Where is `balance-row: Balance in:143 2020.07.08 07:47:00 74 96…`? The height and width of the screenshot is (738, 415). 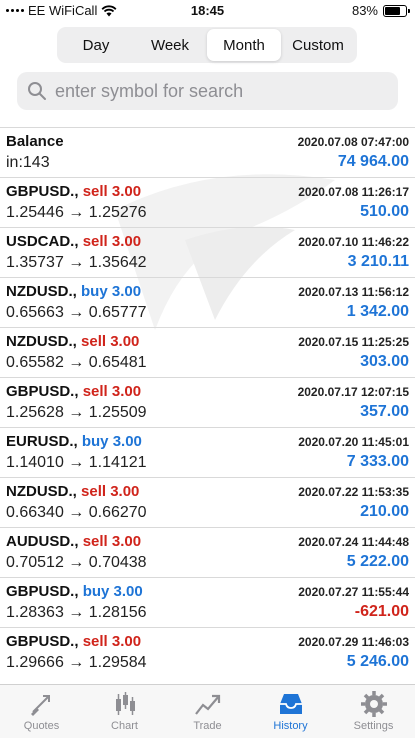 balance-row: Balance in:143 2020.07.08 07:47:00 74 96… is located at coordinates (207, 152).